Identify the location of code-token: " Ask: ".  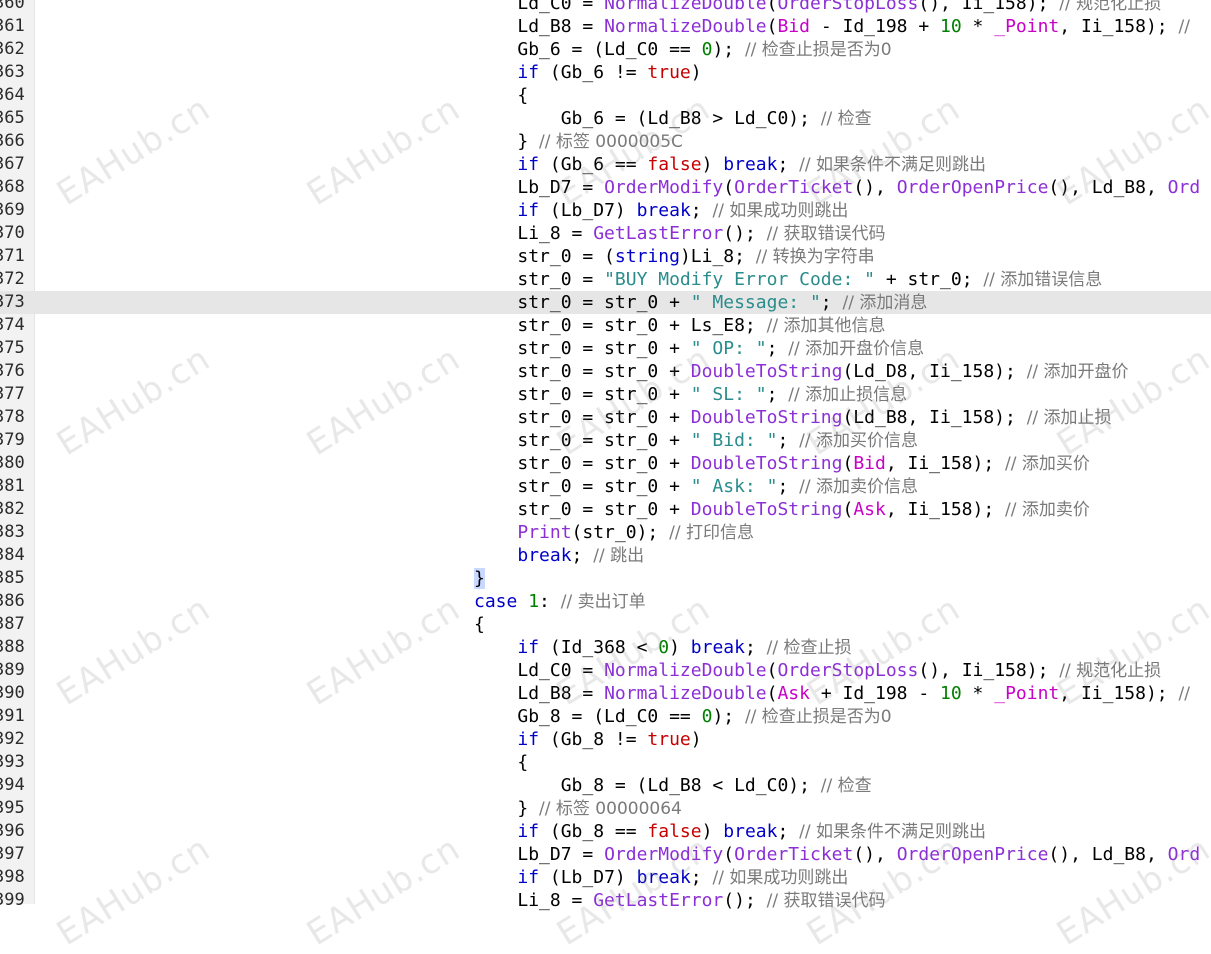
(734, 486).